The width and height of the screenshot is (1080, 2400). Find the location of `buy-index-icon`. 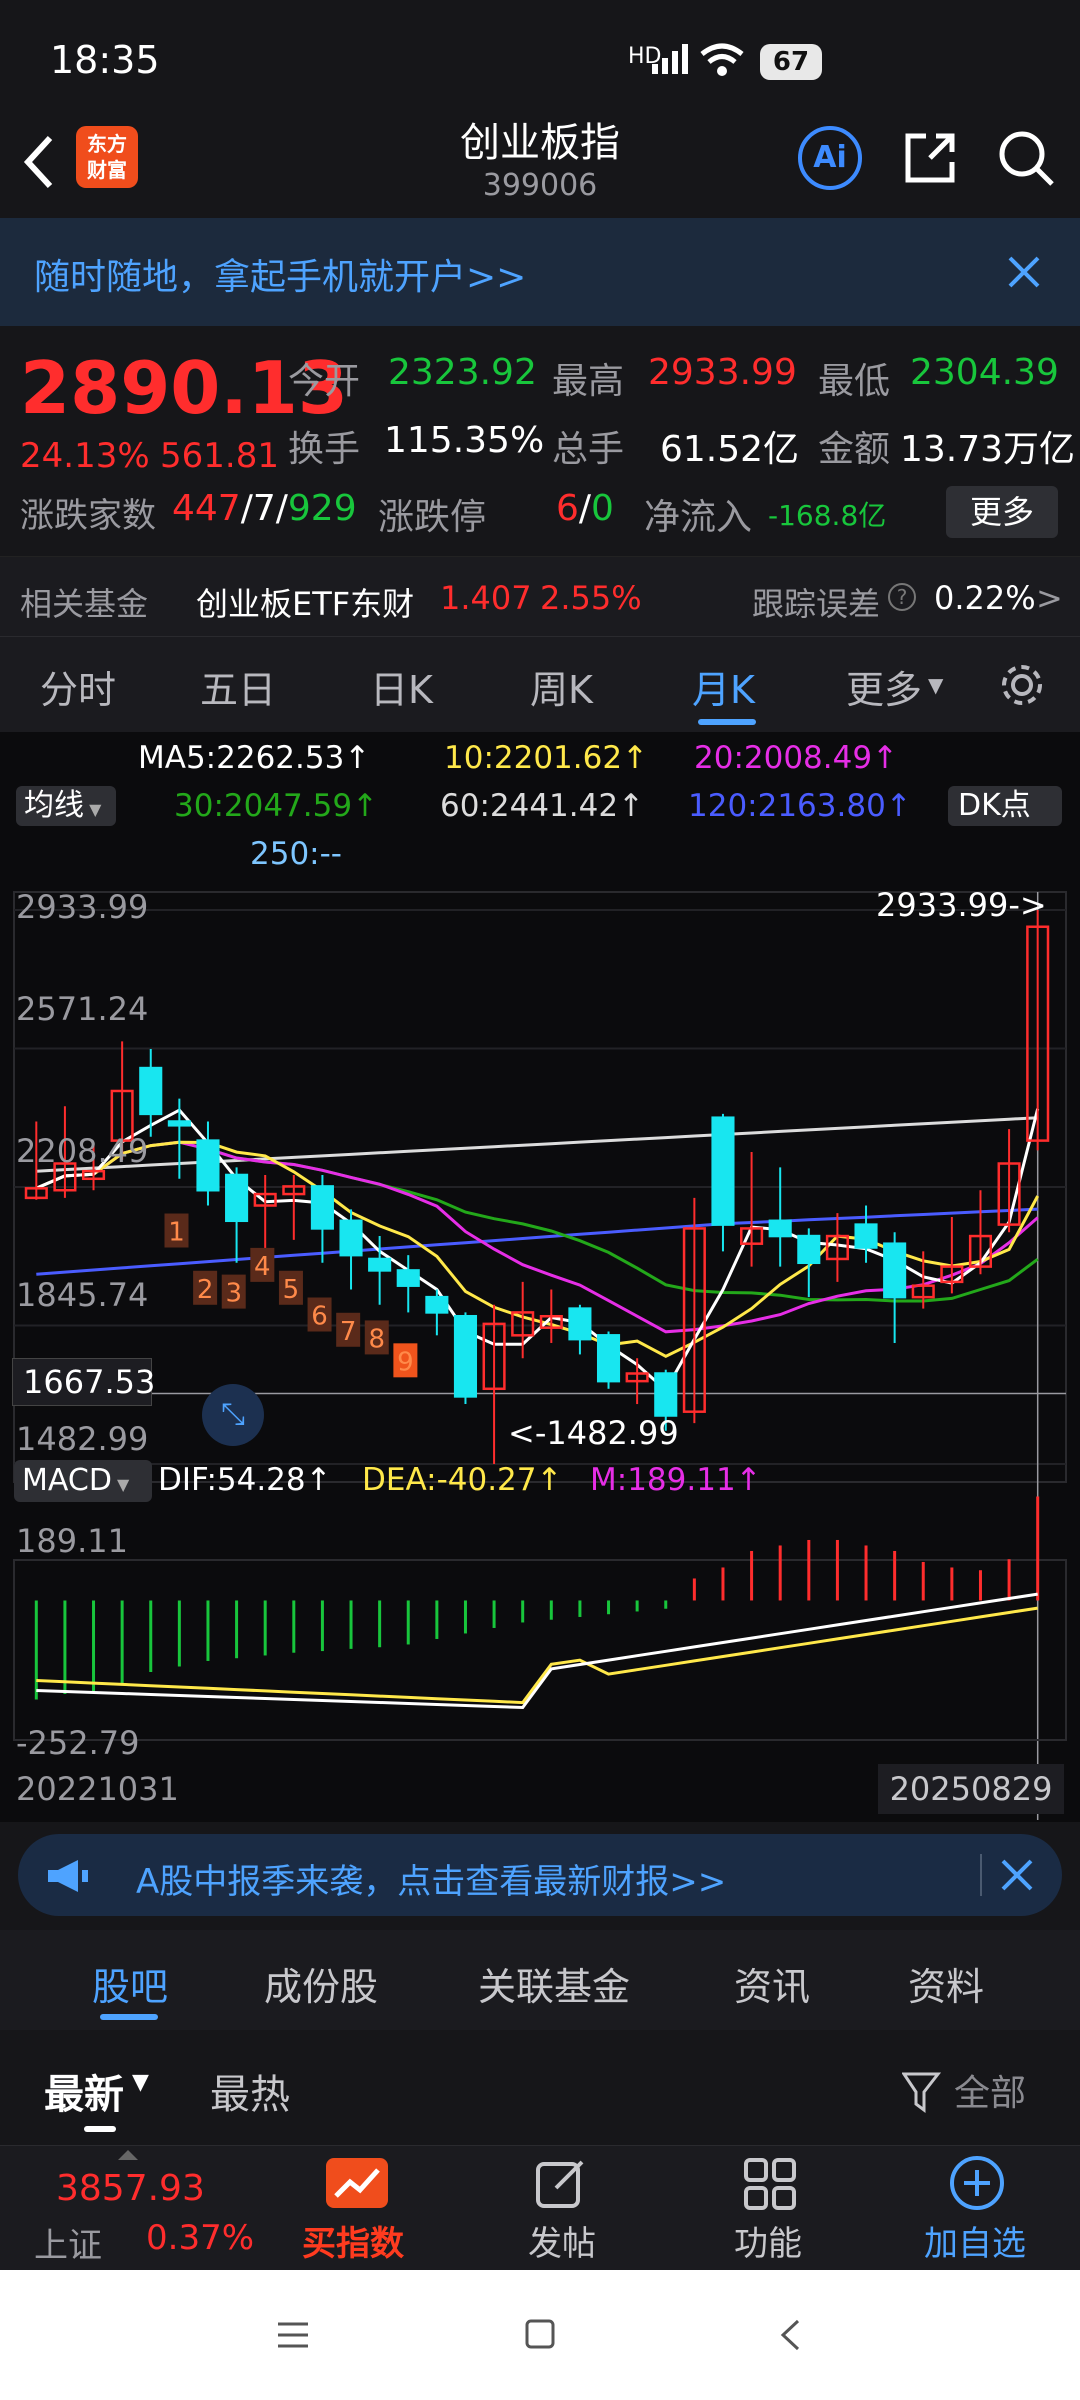

buy-index-icon is located at coordinates (357, 2183).